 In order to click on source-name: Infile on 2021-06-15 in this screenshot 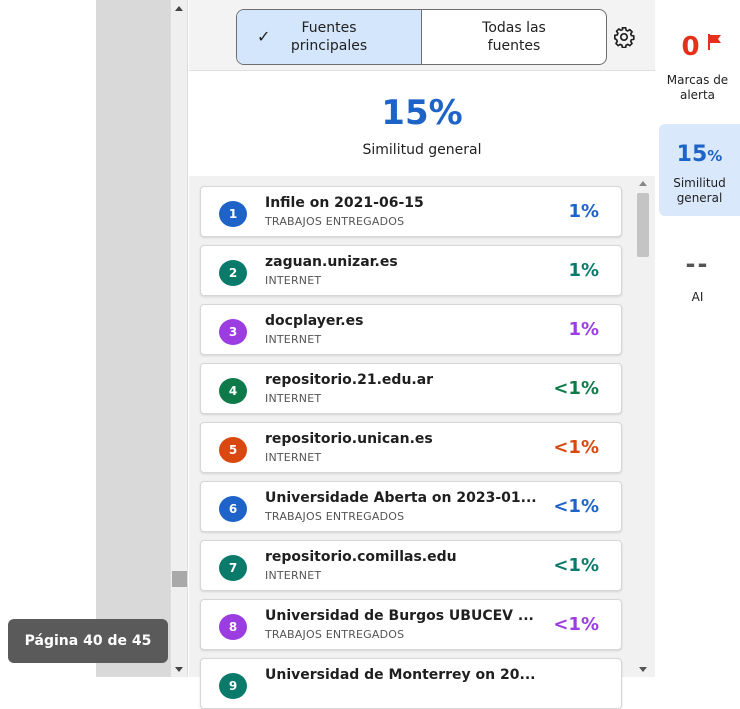, I will do `click(344, 203)`.